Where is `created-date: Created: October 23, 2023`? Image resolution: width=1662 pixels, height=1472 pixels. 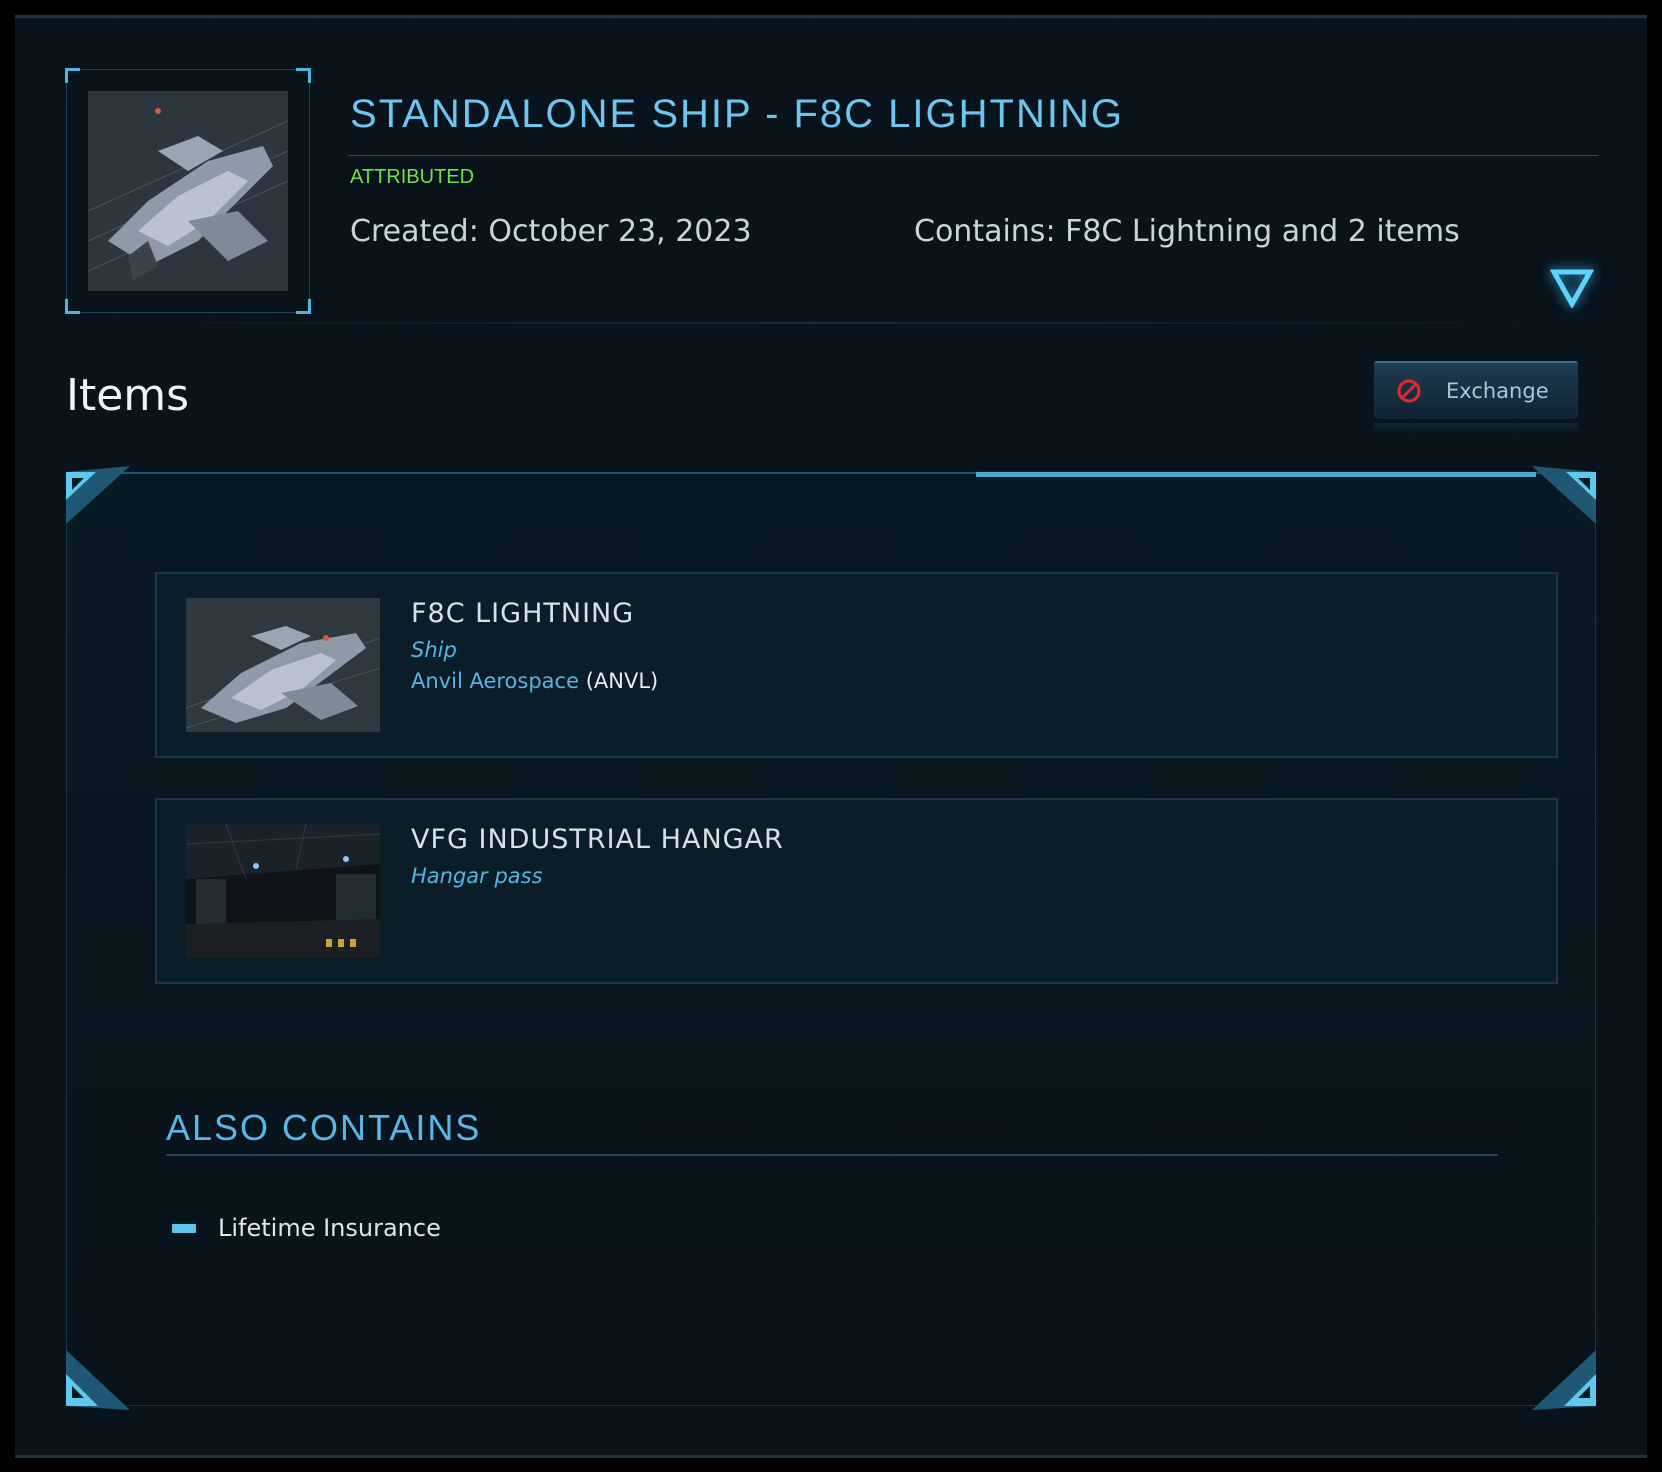 created-date: Created: October 23, 2023 is located at coordinates (551, 231).